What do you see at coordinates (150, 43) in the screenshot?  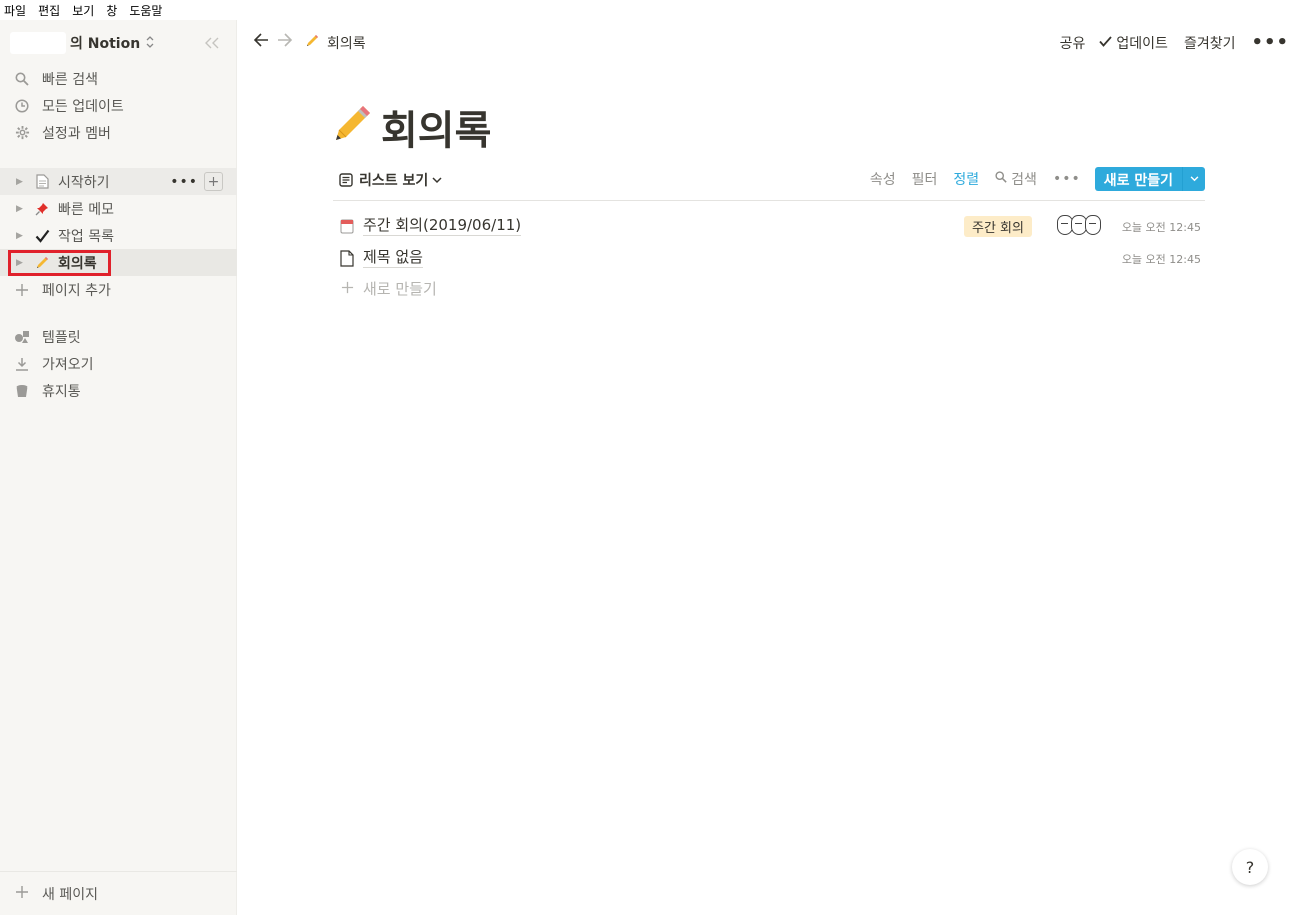 I see `chevron-updown-icon` at bounding box center [150, 43].